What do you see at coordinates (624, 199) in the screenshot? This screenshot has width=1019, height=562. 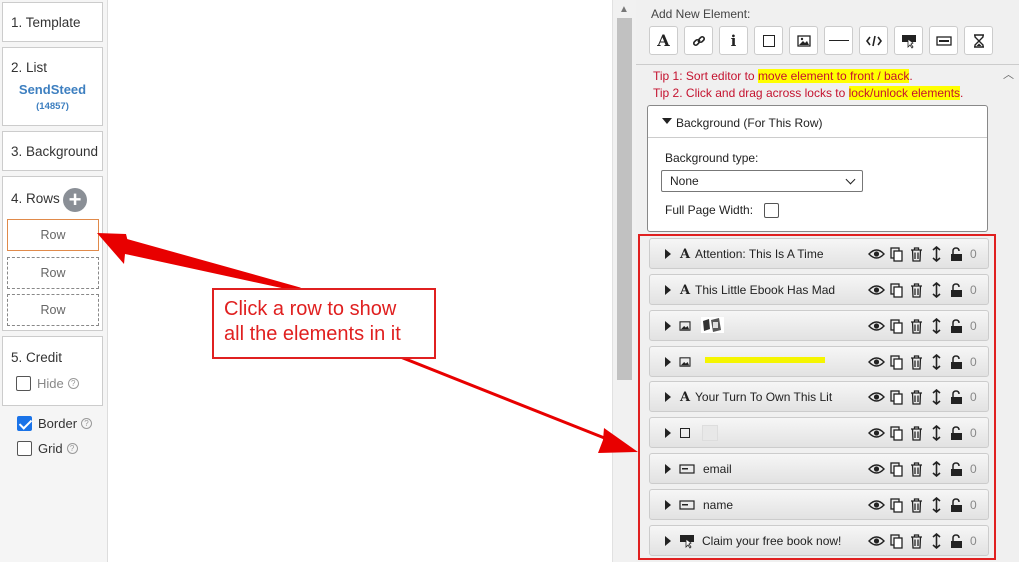 I see `scroll-thumb` at bounding box center [624, 199].